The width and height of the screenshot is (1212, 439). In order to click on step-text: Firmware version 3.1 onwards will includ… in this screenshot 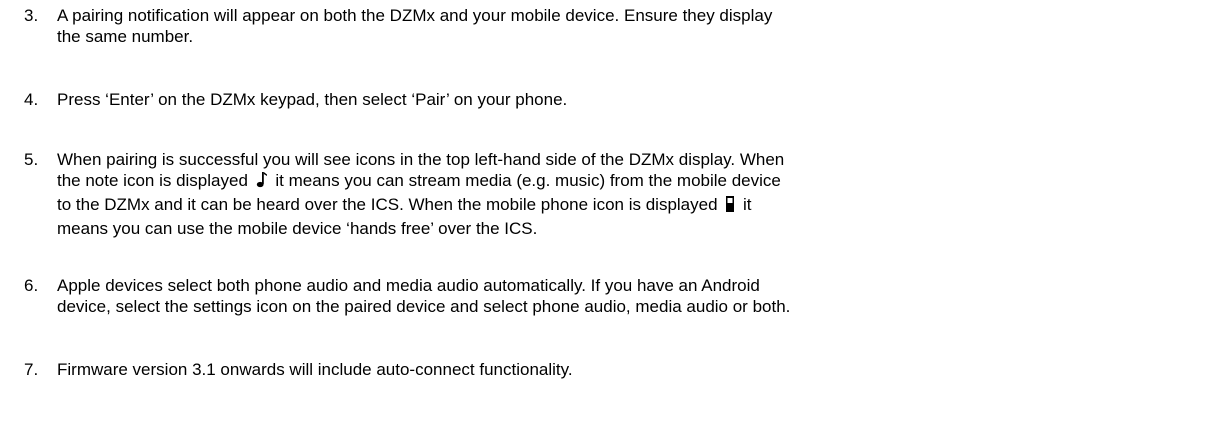, I will do `click(627, 369)`.